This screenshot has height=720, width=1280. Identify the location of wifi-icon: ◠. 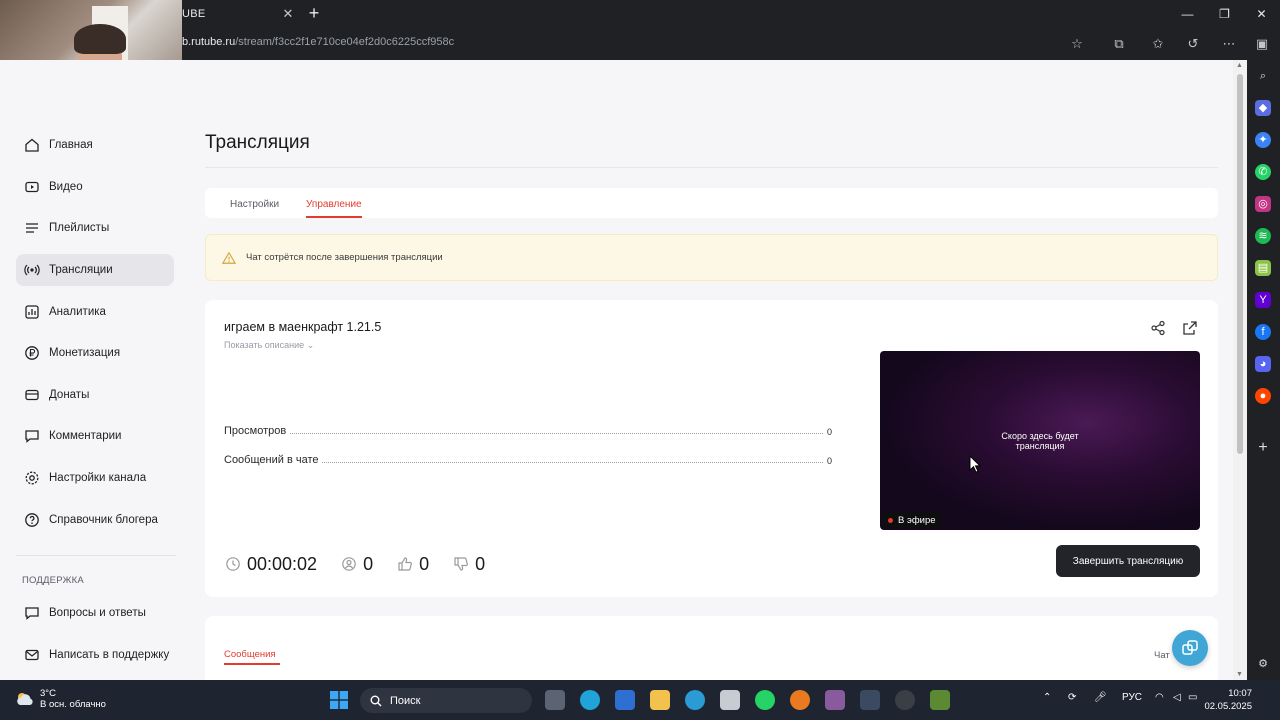
(1159, 697).